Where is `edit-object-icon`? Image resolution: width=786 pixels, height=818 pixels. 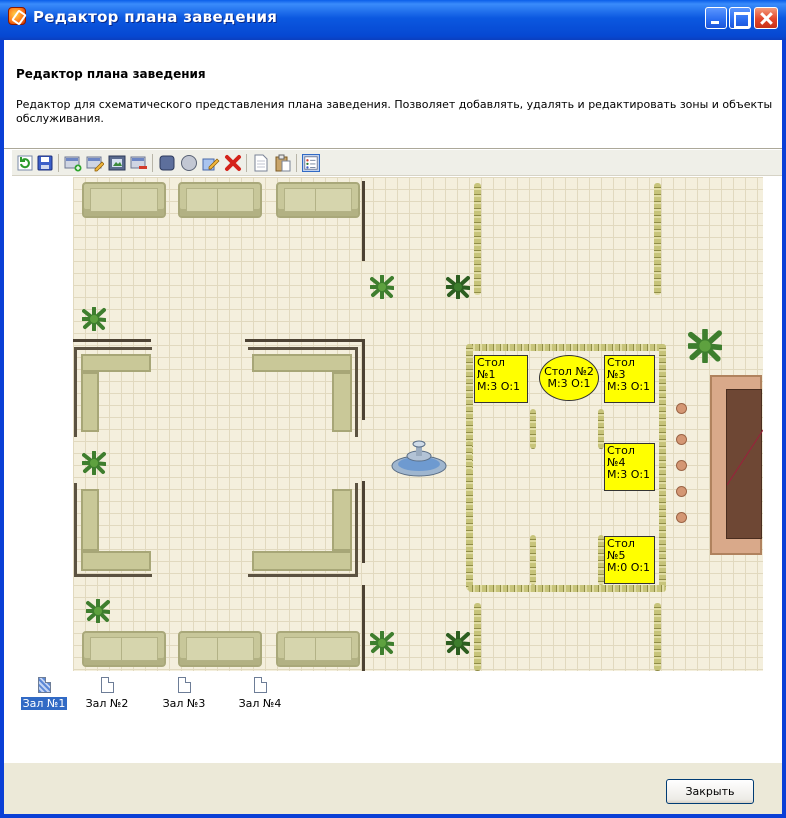 edit-object-icon is located at coordinates (211, 163).